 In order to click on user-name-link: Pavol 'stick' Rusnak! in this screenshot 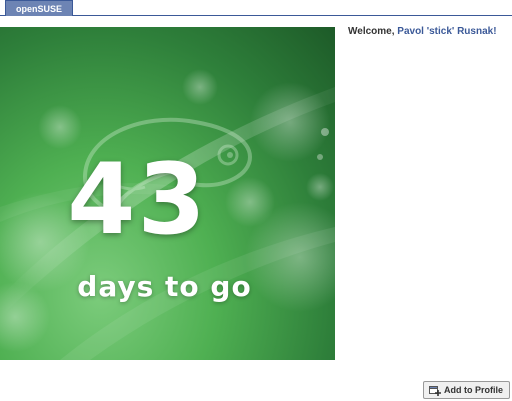, I will do `click(446, 31)`.